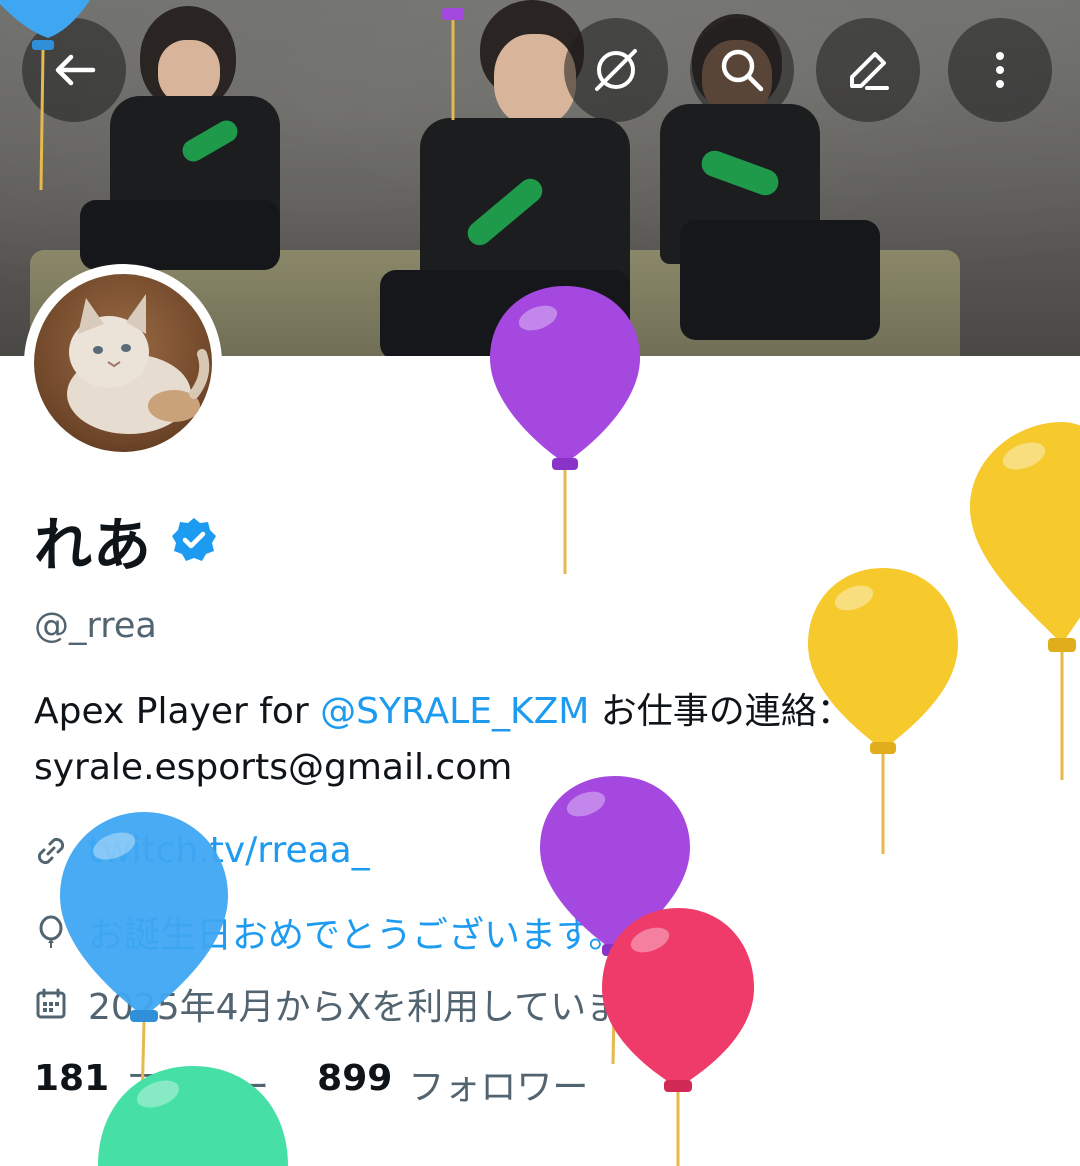  I want to click on more-button, so click(1000, 70).